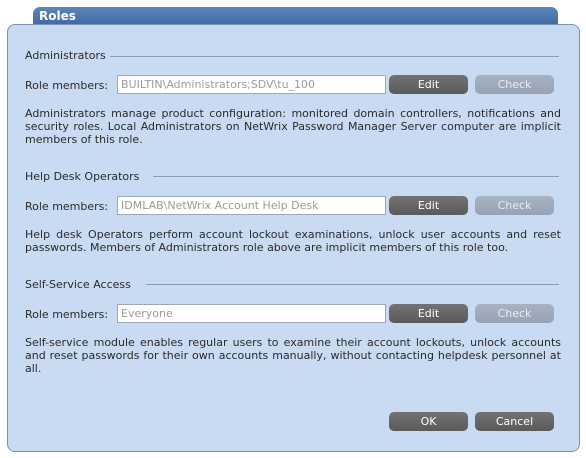  I want to click on ok-button: OK, so click(428, 421).